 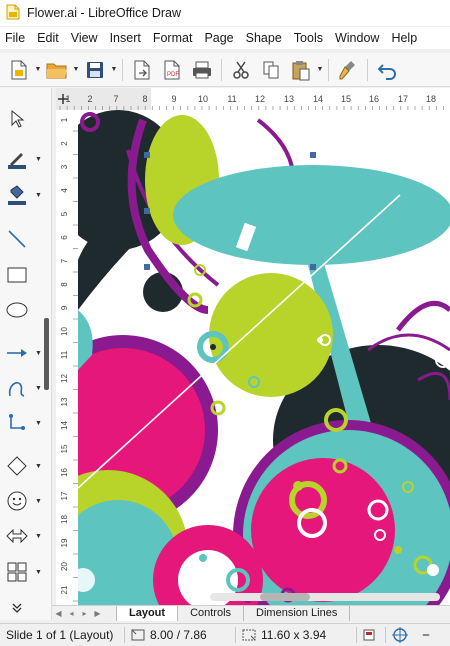 I want to click on ruler-label: 10, so click(x=203, y=99).